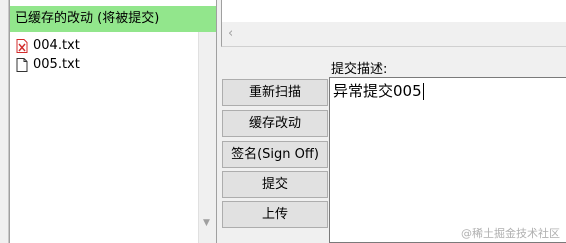 This screenshot has height=243, width=566. I want to click on scroll-left-icon: ‹, so click(230, 33).